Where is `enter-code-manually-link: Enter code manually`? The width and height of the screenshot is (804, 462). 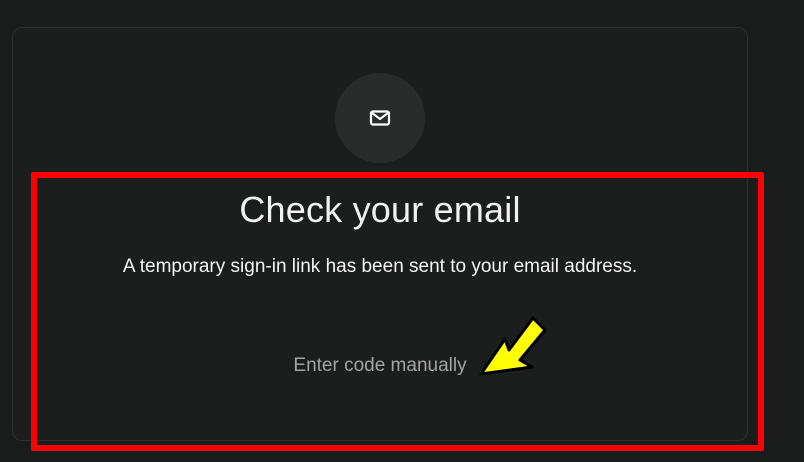 enter-code-manually-link: Enter code manually is located at coordinates (380, 366).